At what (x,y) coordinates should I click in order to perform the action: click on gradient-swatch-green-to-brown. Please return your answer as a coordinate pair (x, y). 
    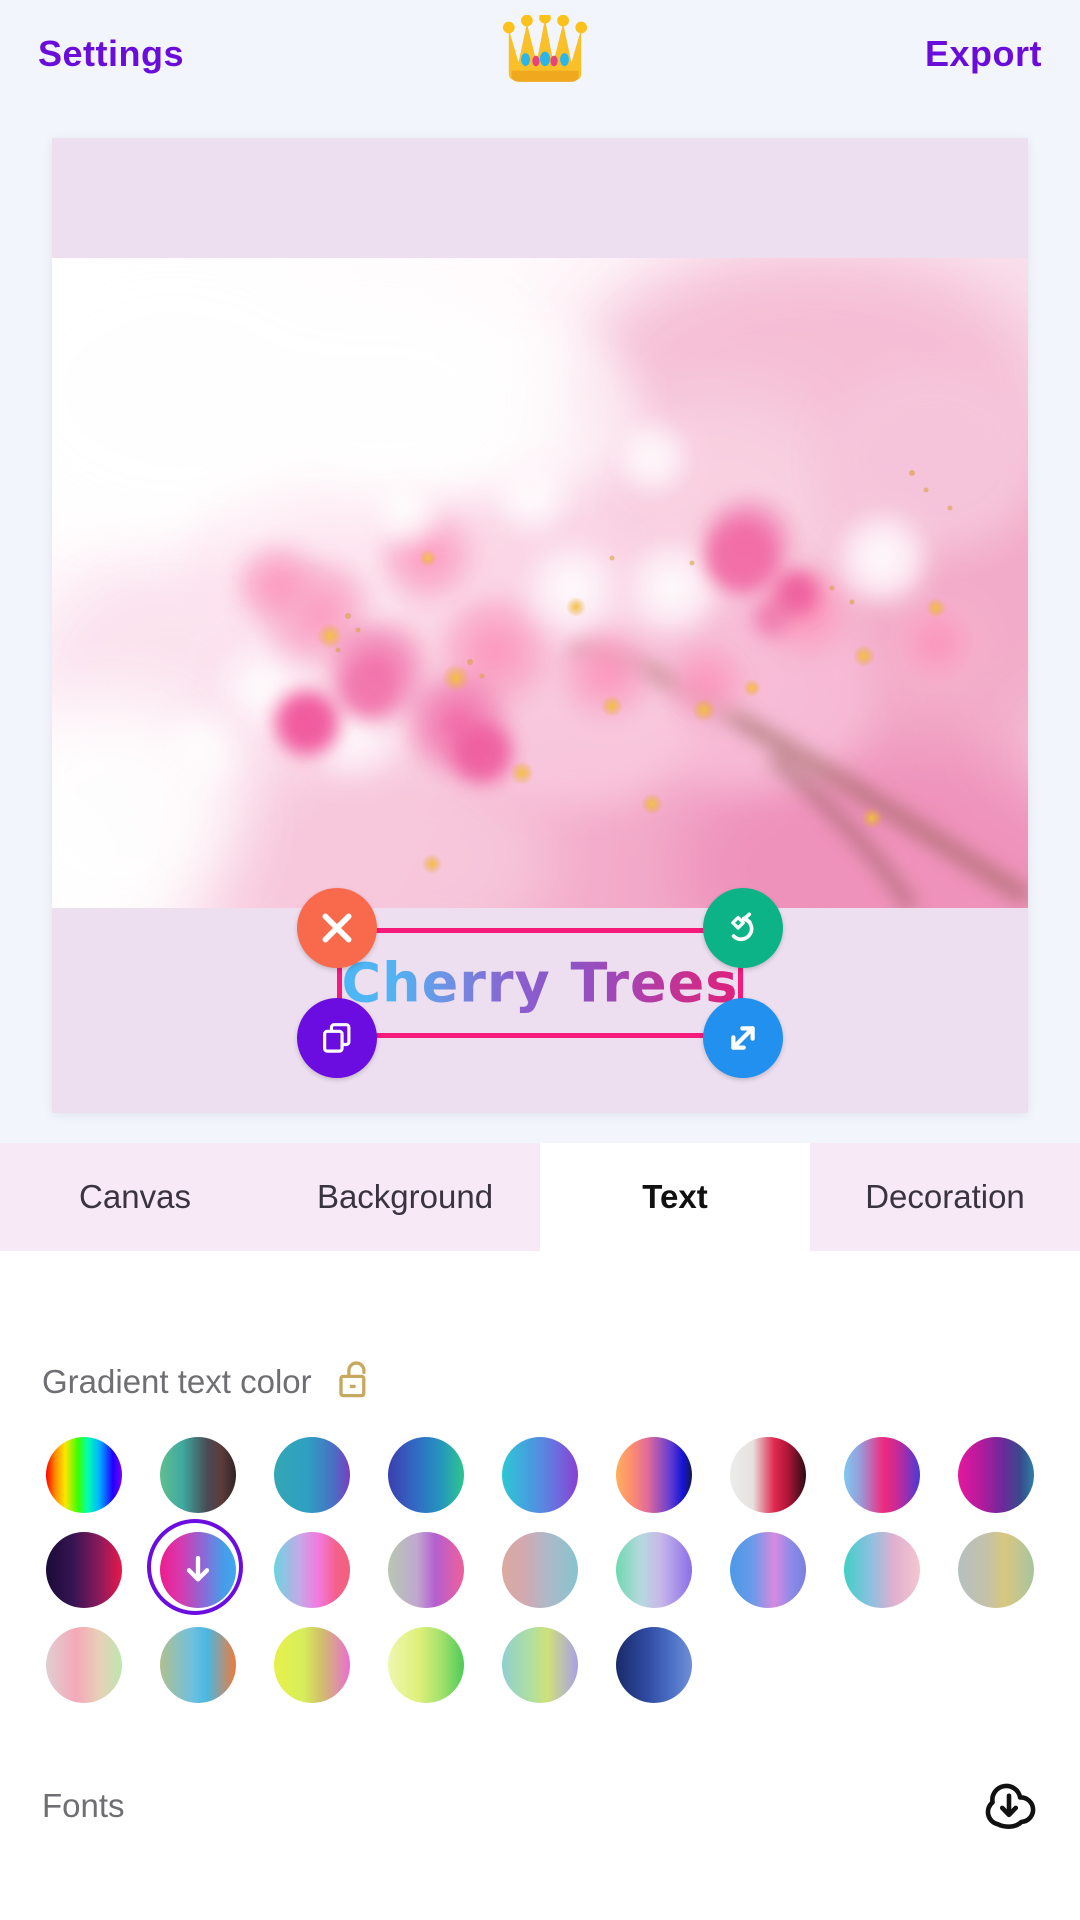
    Looking at the image, I should click on (198, 1474).